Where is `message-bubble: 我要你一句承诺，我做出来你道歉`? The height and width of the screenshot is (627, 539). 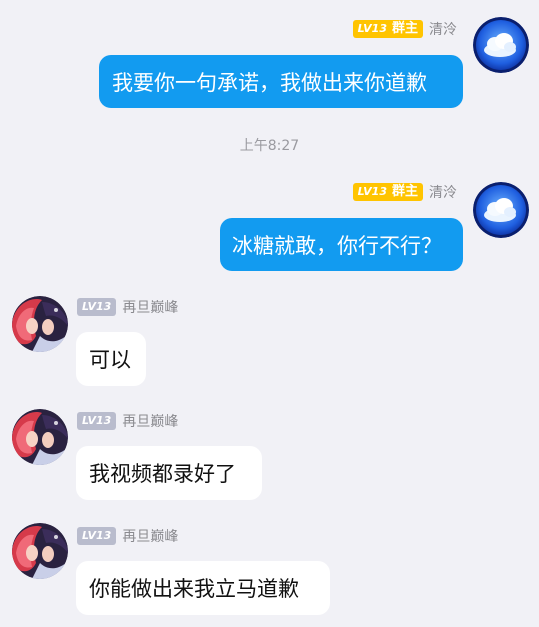 message-bubble: 我要你一句承诺，我做出来你道歉 is located at coordinates (281, 81).